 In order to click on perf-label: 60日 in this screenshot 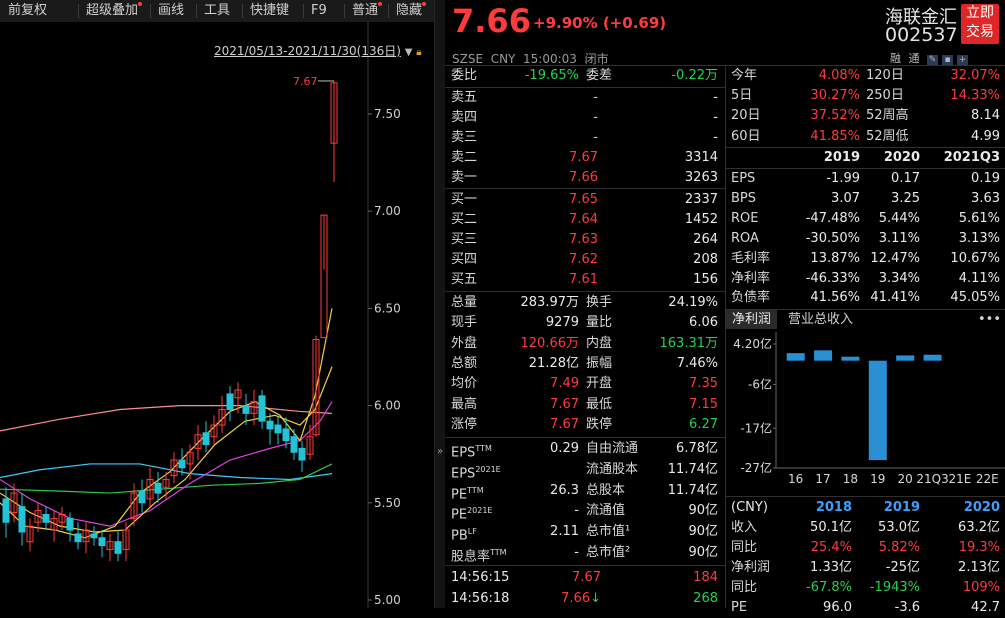, I will do `click(746, 136)`.